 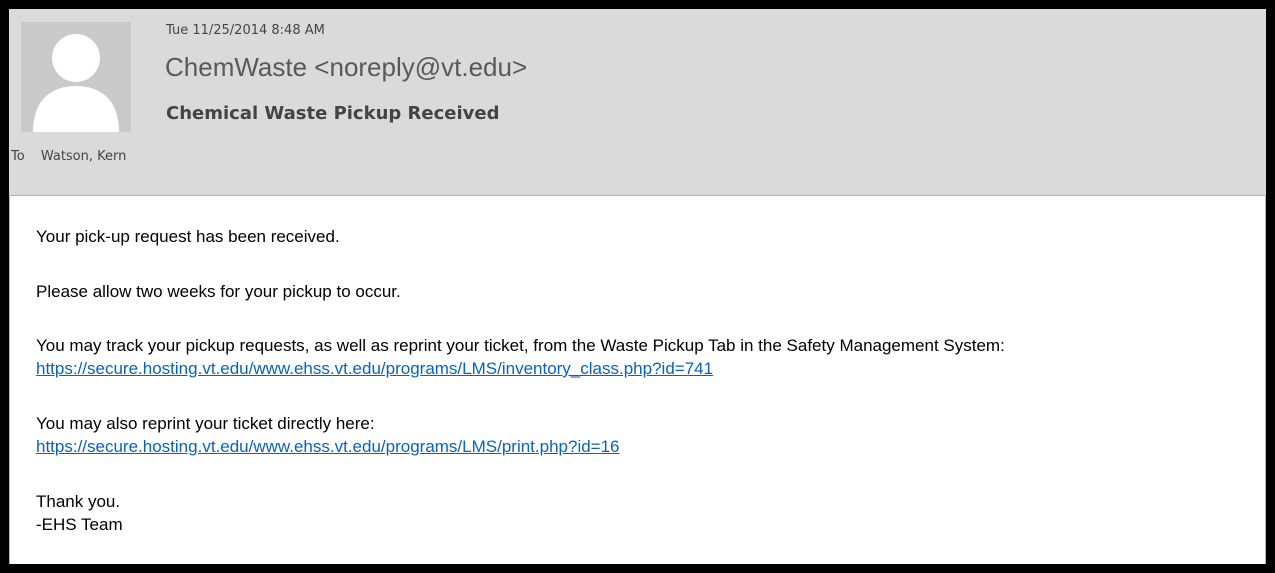 I want to click on sender-avatar, so click(x=76, y=77).